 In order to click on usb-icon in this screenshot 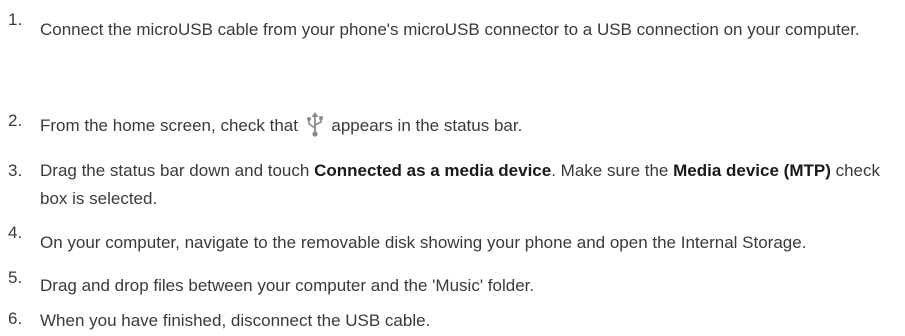, I will do `click(315, 124)`.